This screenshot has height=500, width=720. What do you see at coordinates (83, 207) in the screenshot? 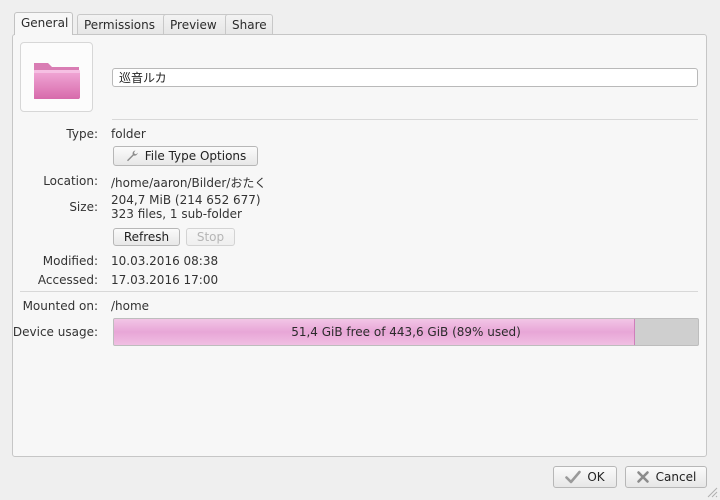
I see `size-label: Size:` at bounding box center [83, 207].